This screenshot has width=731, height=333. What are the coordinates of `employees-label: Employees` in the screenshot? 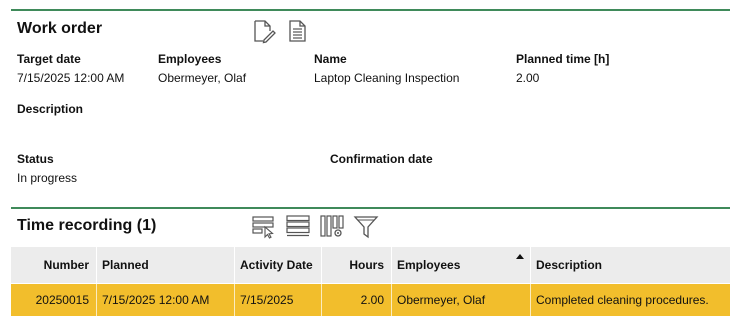 It's located at (190, 59).